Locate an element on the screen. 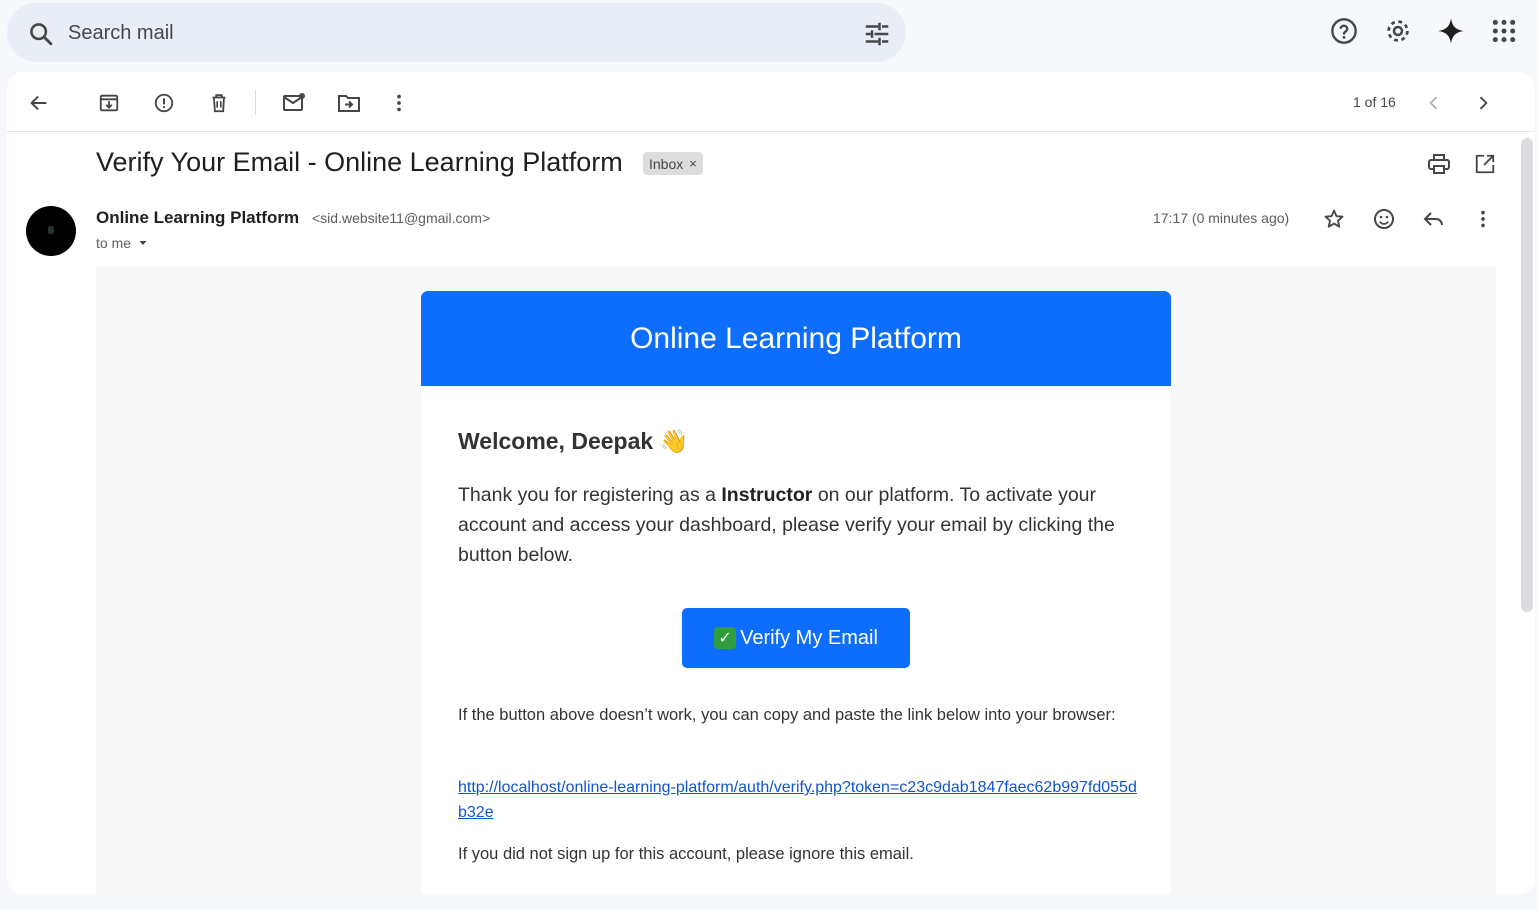 This screenshot has width=1537, height=910. help-icon is located at coordinates (1344, 31).